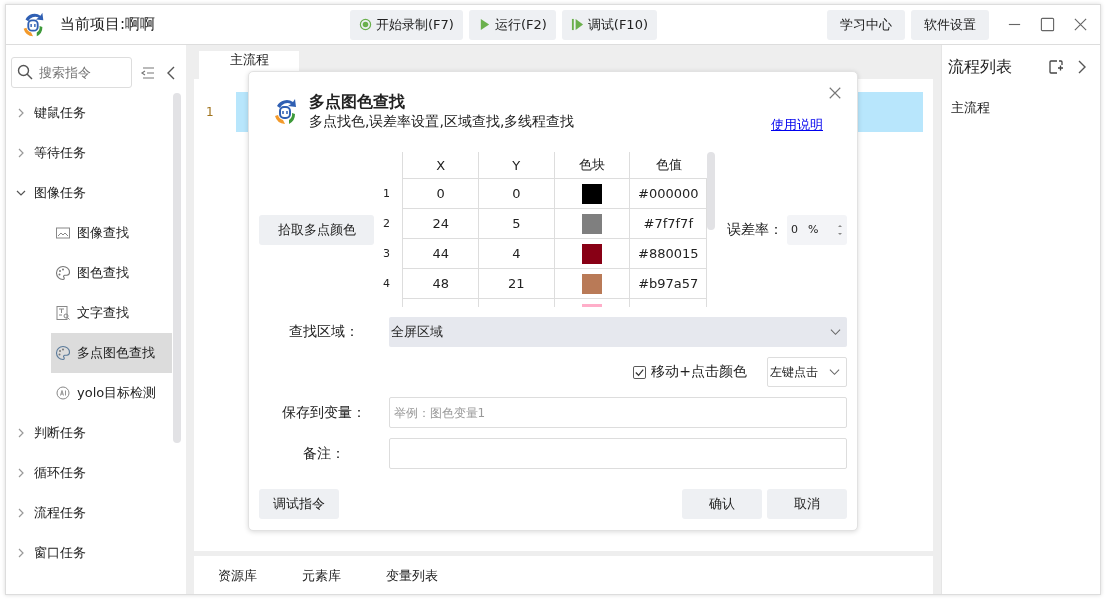 Image resolution: width=1106 pixels, height=600 pixels. What do you see at coordinates (108, 24) in the screenshot?
I see `project-title: 当前项目:啊啊` at bounding box center [108, 24].